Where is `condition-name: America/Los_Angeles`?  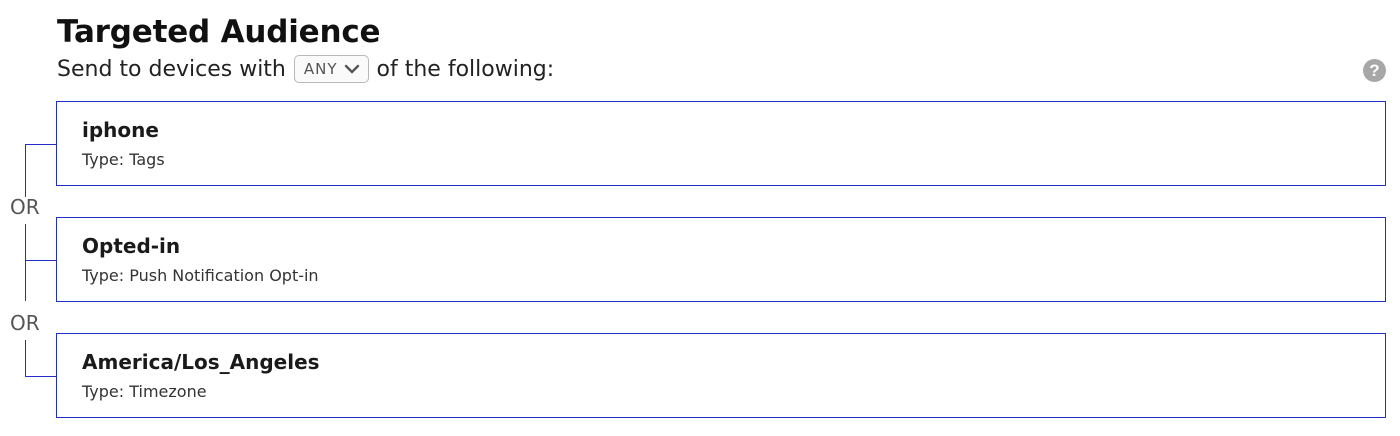 condition-name: America/Los_Angeles is located at coordinates (201, 362).